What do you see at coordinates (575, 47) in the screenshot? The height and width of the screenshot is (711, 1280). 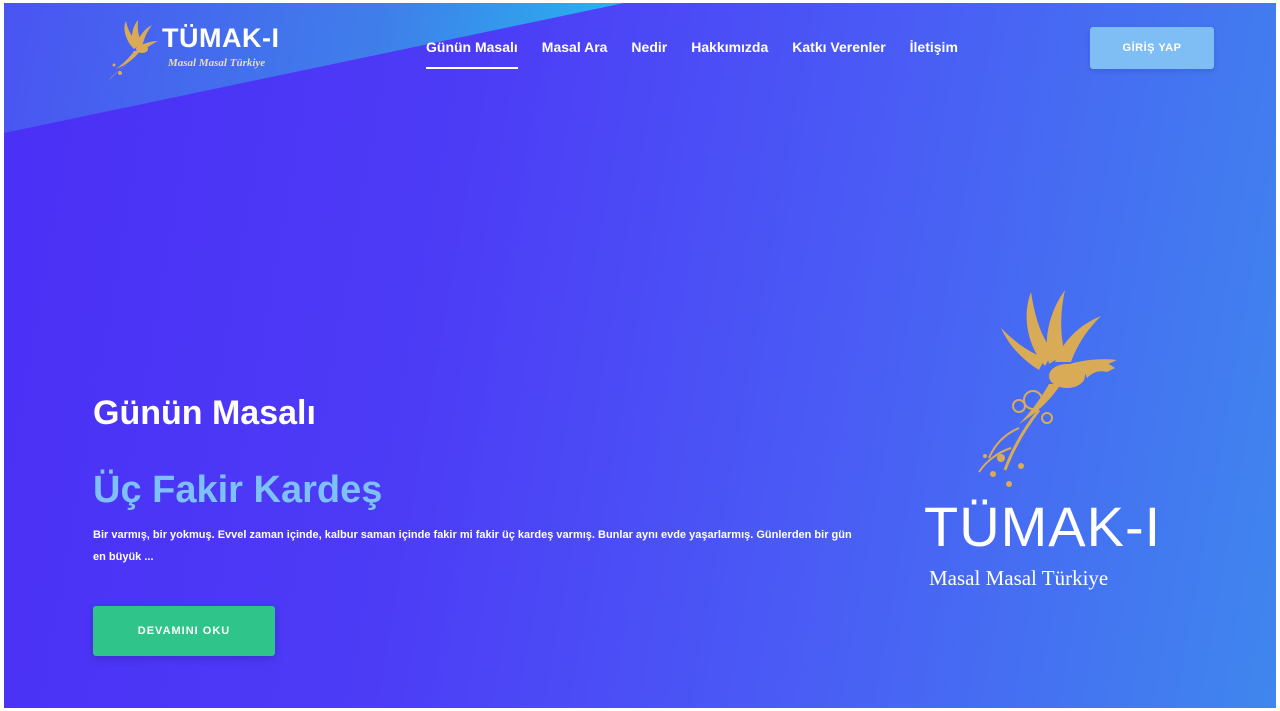 I see `nav-masal-ara: Masal Ara` at bounding box center [575, 47].